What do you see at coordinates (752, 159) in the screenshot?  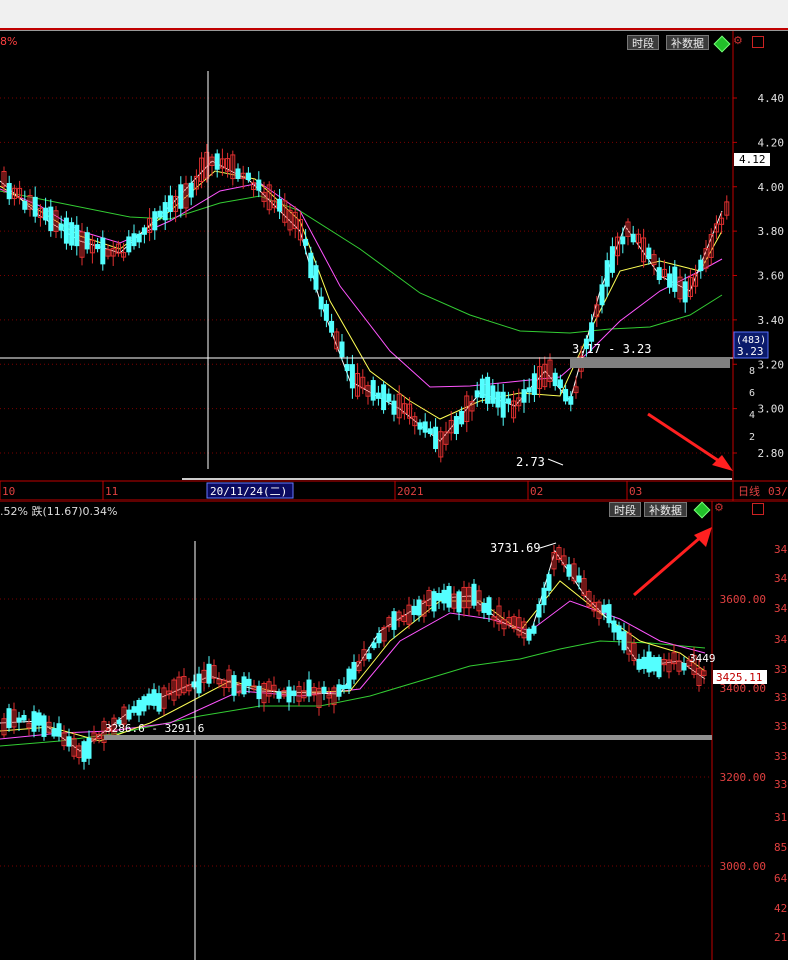 I see `last-price-tag: 4.12` at bounding box center [752, 159].